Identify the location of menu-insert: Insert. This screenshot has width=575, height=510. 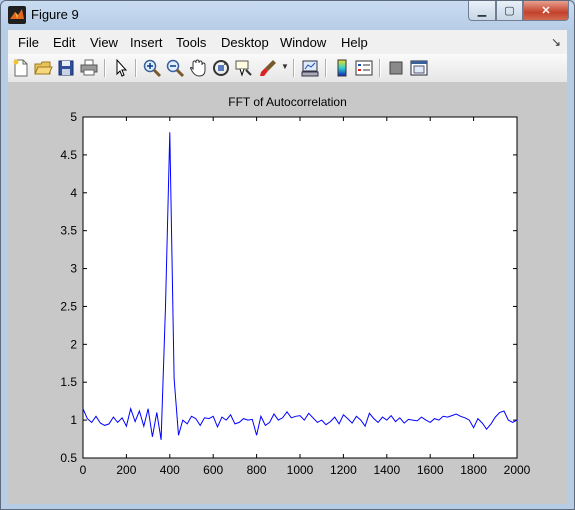
(146, 42).